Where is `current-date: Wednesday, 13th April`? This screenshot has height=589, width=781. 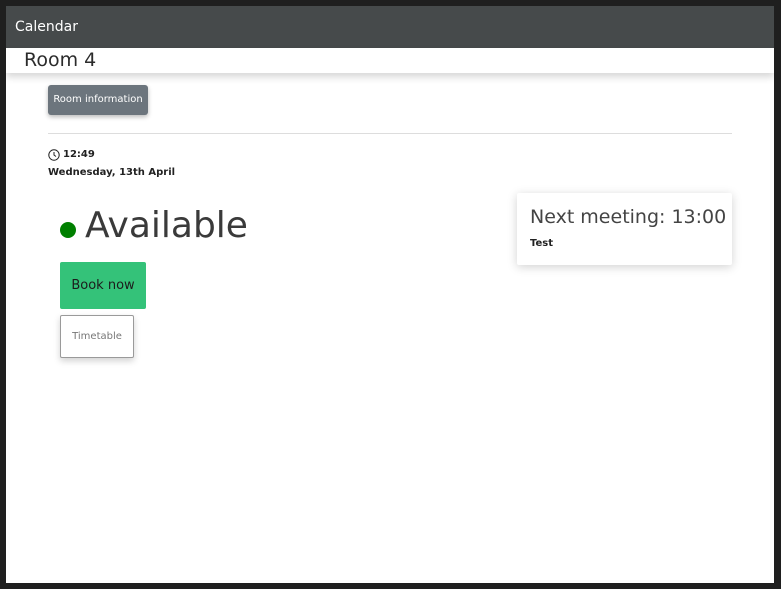 current-date: Wednesday, 13th April is located at coordinates (112, 172).